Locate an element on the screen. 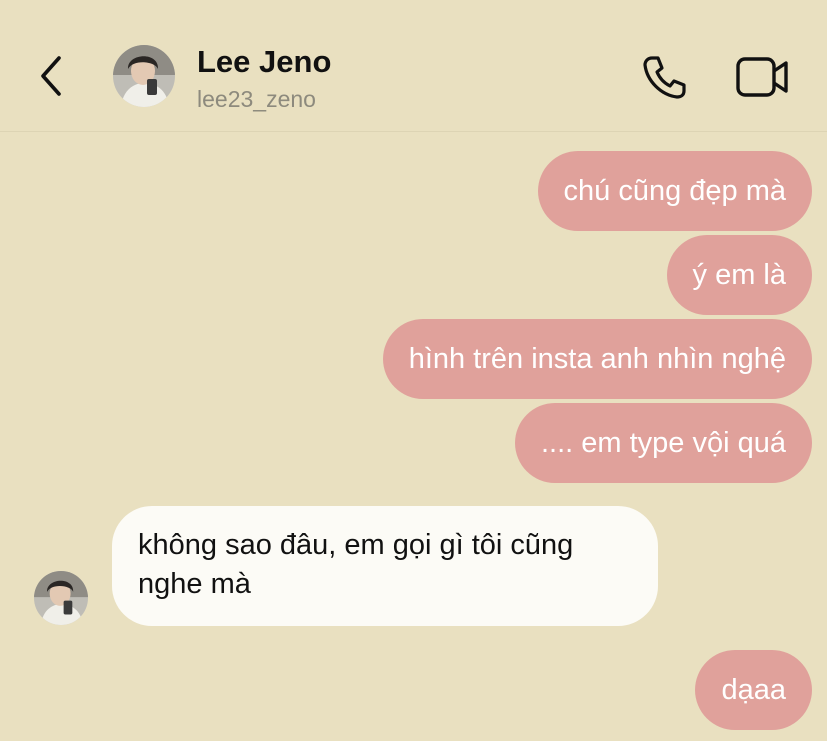 This screenshot has width=827, height=741. outgoing-message: dạaa is located at coordinates (753, 690).